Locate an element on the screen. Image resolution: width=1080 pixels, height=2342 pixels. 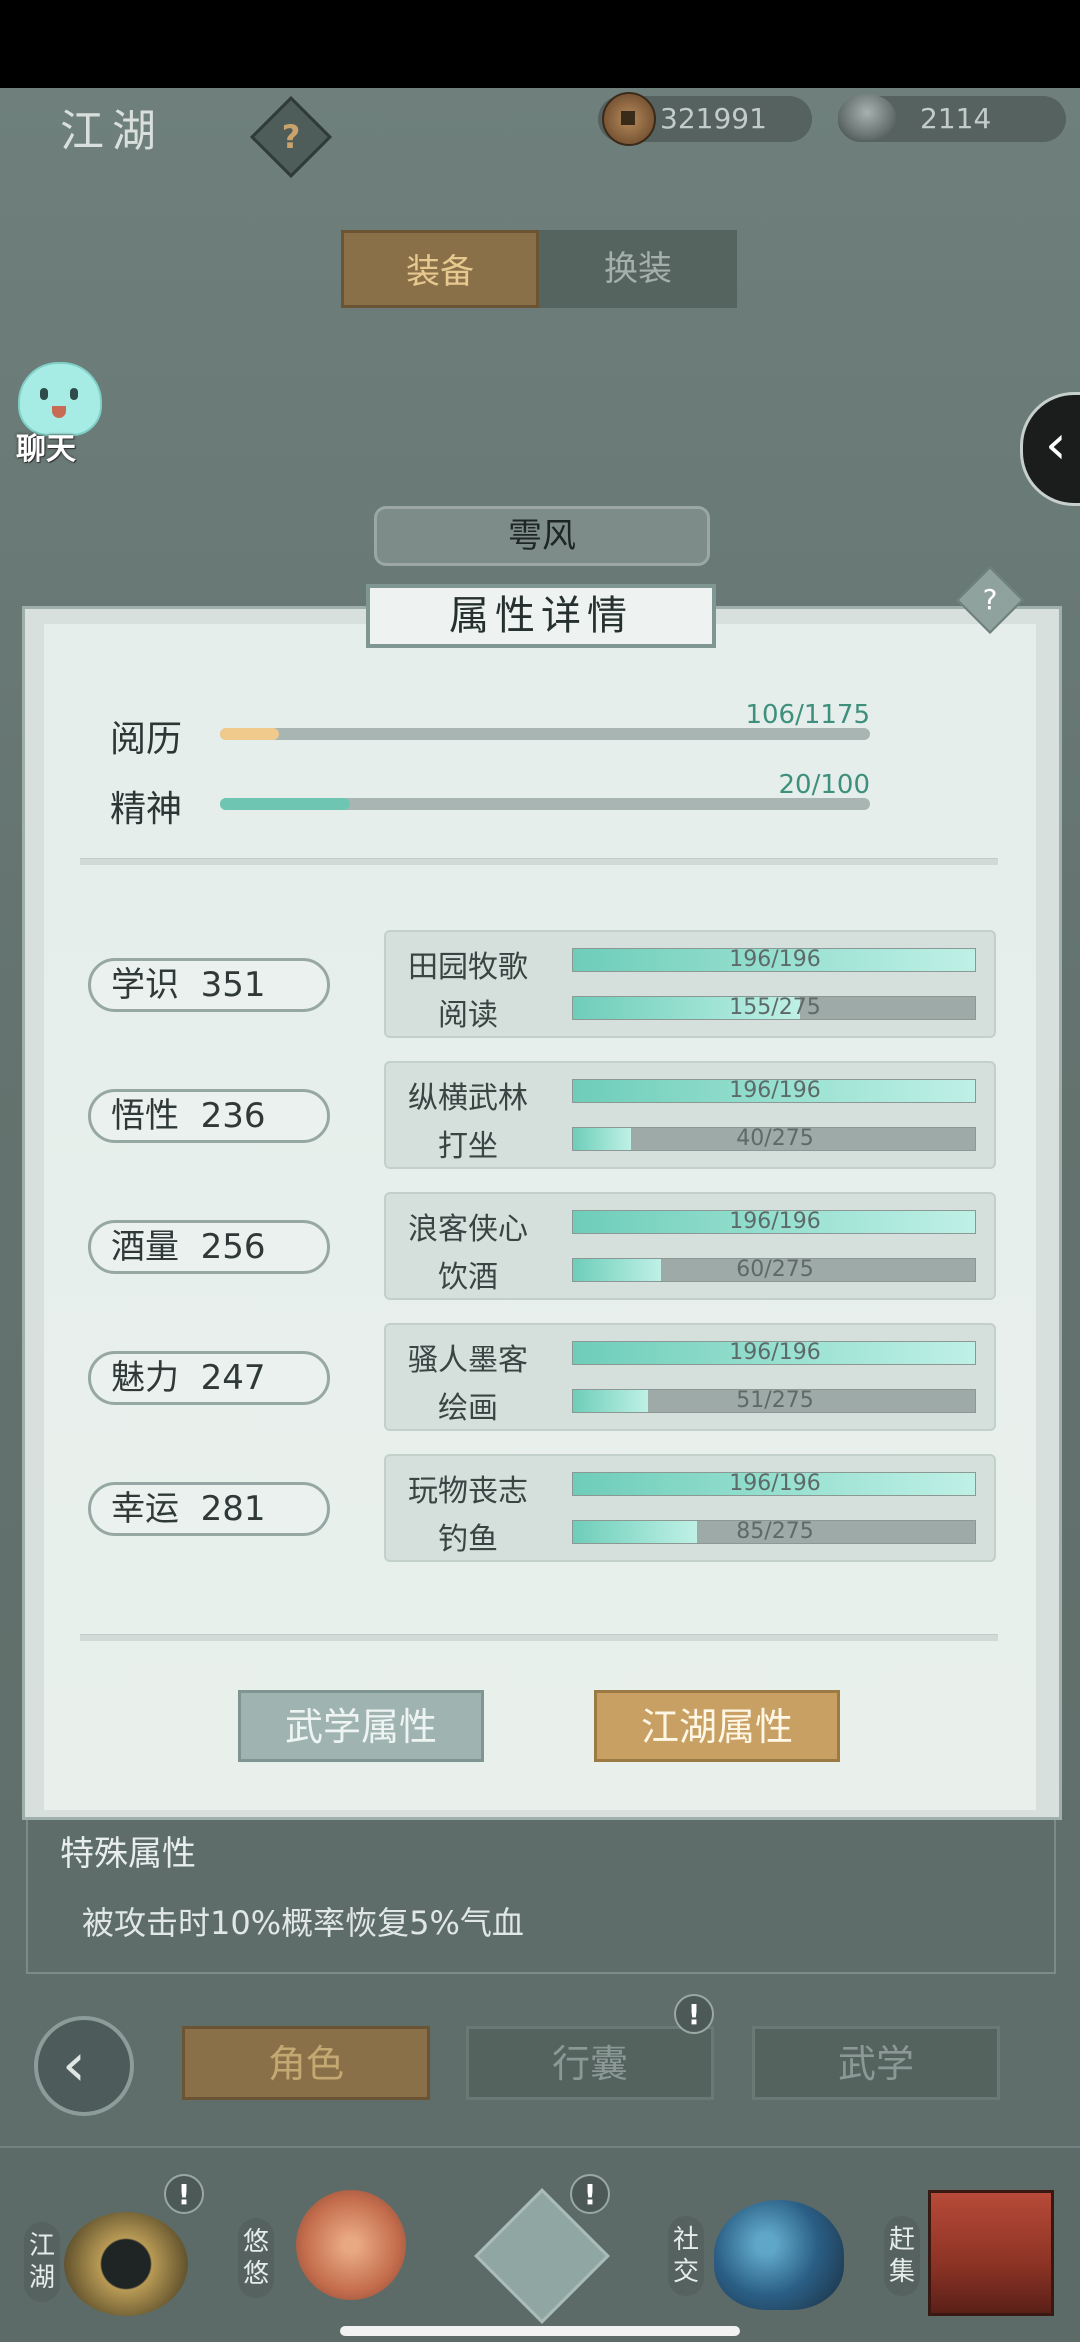
dock-social: 社交 is located at coordinates (759, 2245).